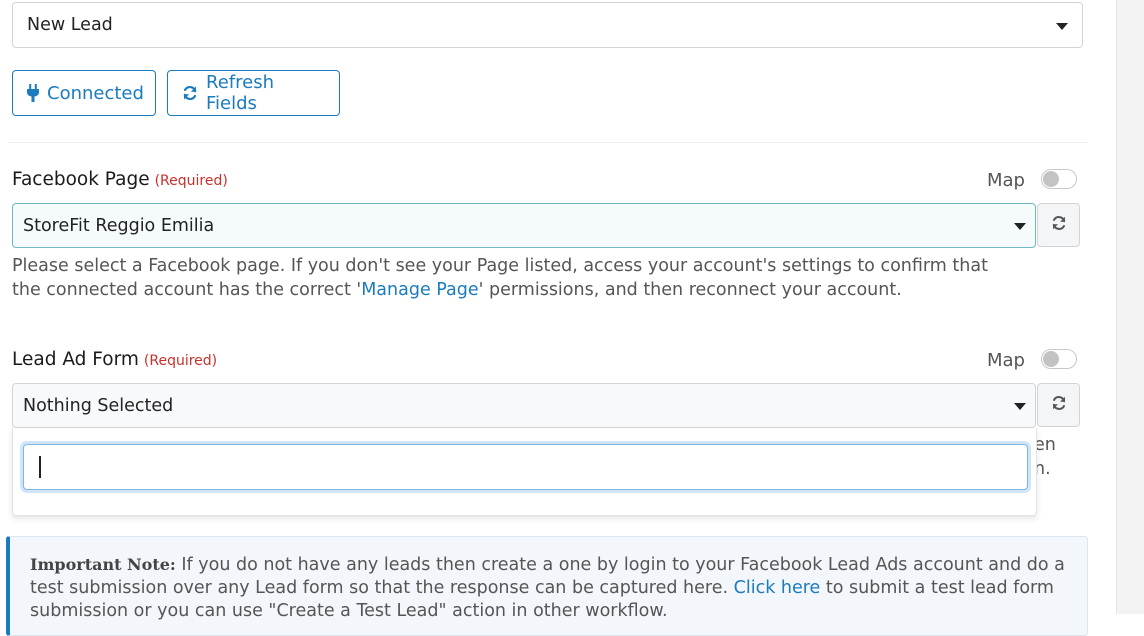  I want to click on lead-ad-form-label-text: Lead Ad Form, so click(75, 359).